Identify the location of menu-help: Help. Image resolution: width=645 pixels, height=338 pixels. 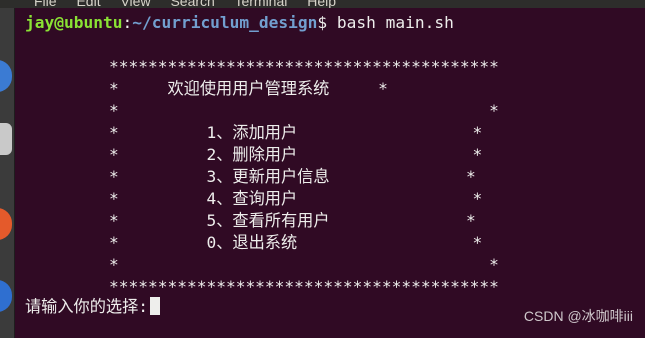
(321, 4).